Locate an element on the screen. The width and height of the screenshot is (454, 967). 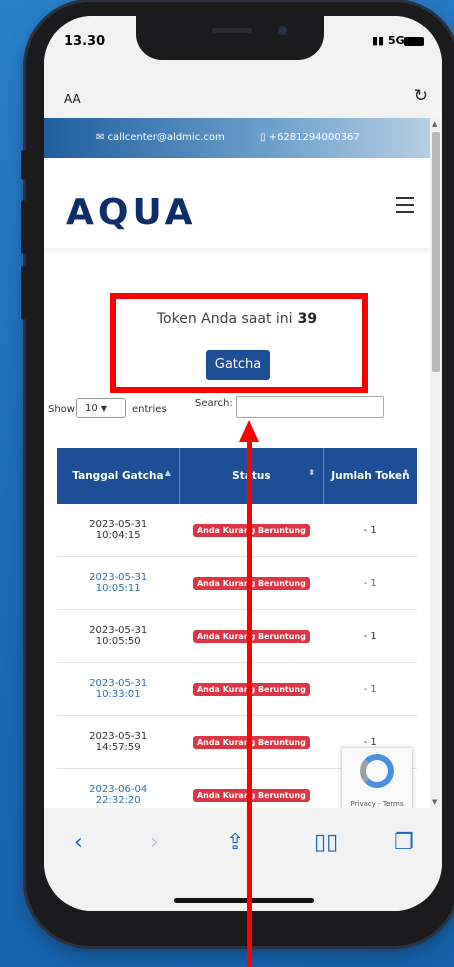
address-bar: AA ↻ is located at coordinates (243, 95).